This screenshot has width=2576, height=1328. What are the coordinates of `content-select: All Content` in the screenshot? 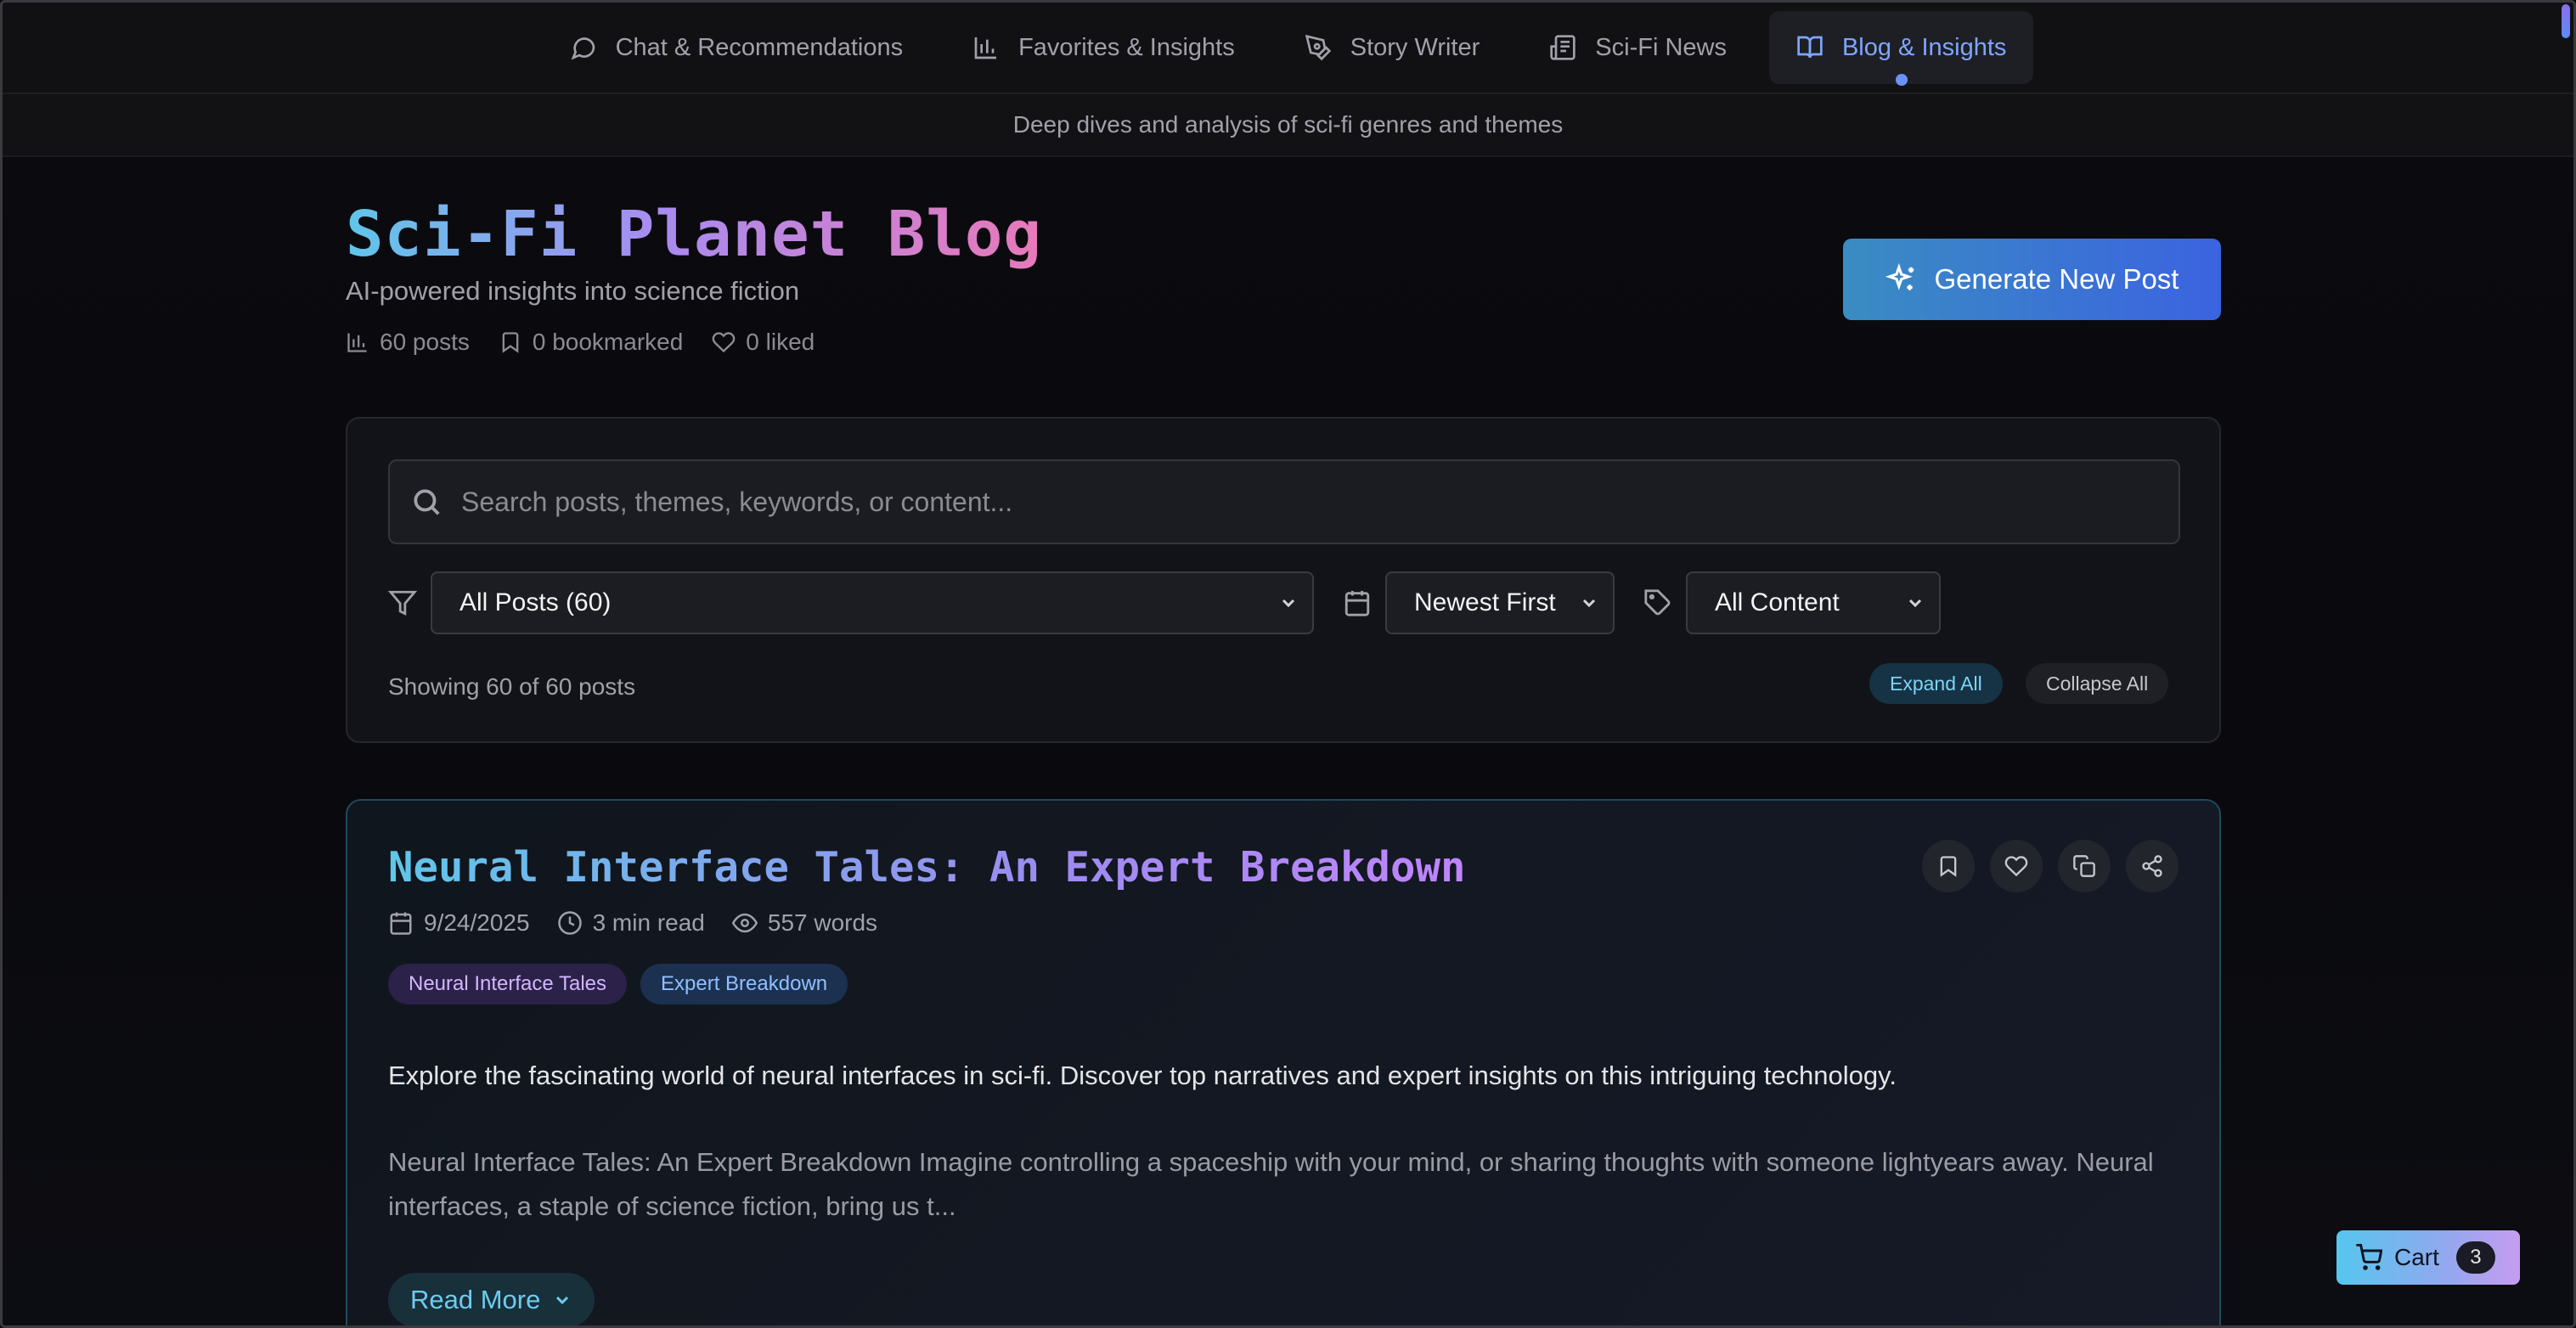 It's located at (1813, 602).